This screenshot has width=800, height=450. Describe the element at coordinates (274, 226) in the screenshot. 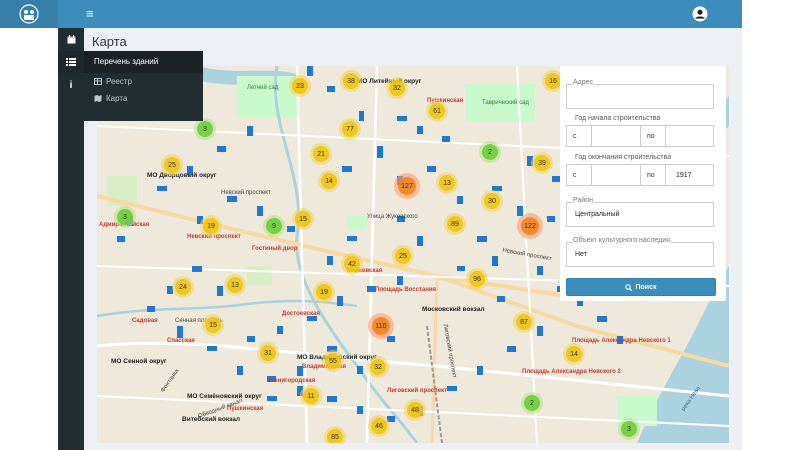

I see `map-cluster-marker: 9` at that location.